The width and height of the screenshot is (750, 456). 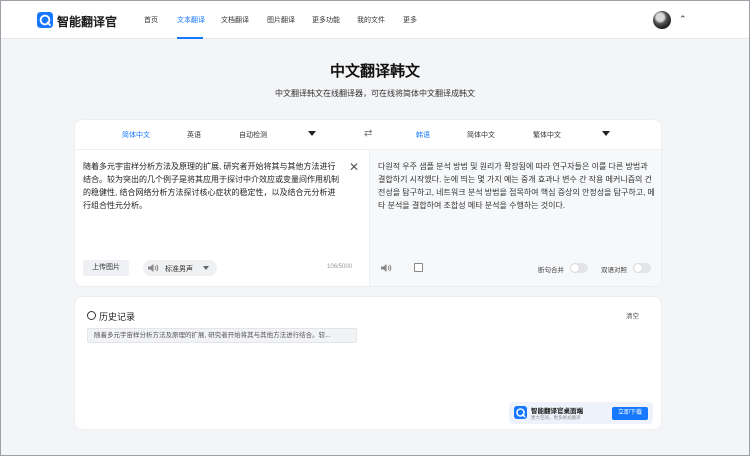 I want to click on target-lang-simplified-chinese: 简体中文, so click(x=481, y=135).